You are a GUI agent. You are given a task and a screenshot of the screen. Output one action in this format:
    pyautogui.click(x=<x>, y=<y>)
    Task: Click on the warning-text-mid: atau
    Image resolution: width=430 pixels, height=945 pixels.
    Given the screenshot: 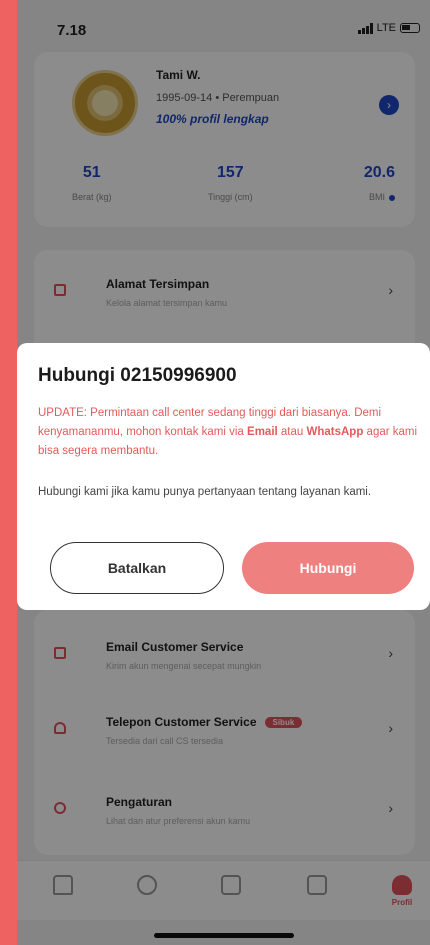 What is the action you would take?
    pyautogui.click(x=292, y=432)
    